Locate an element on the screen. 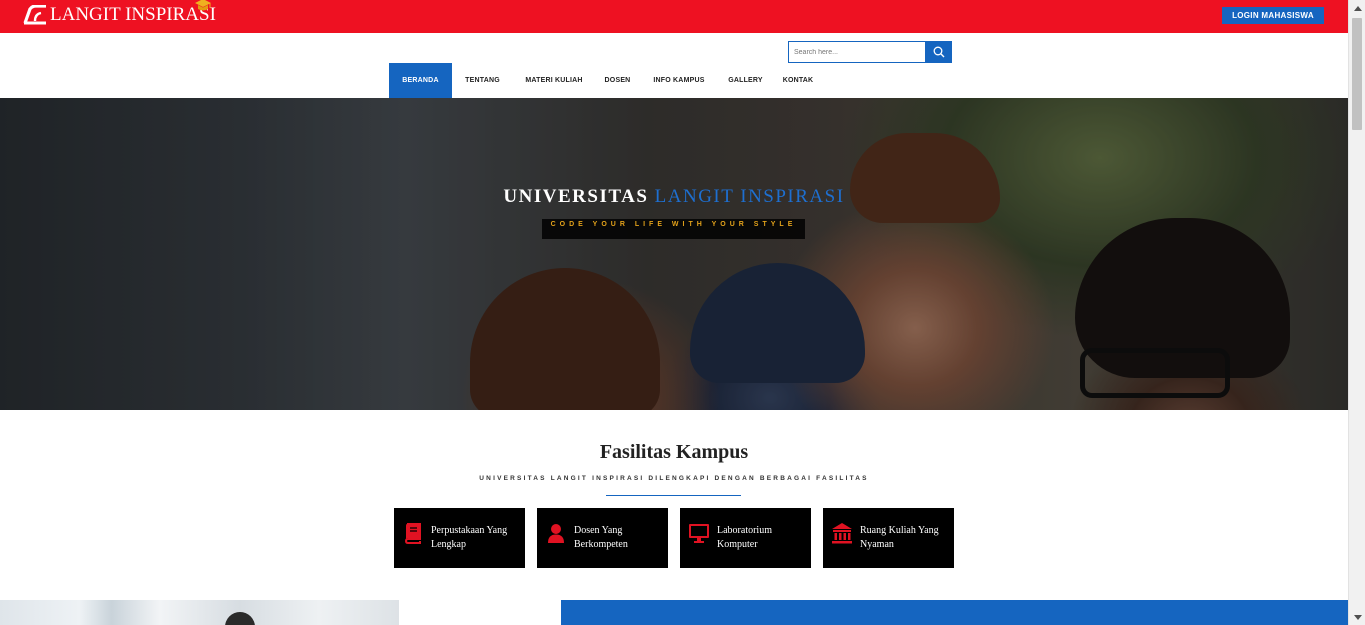 This screenshot has width=1365, height=625. about-photo is located at coordinates (199, 612).